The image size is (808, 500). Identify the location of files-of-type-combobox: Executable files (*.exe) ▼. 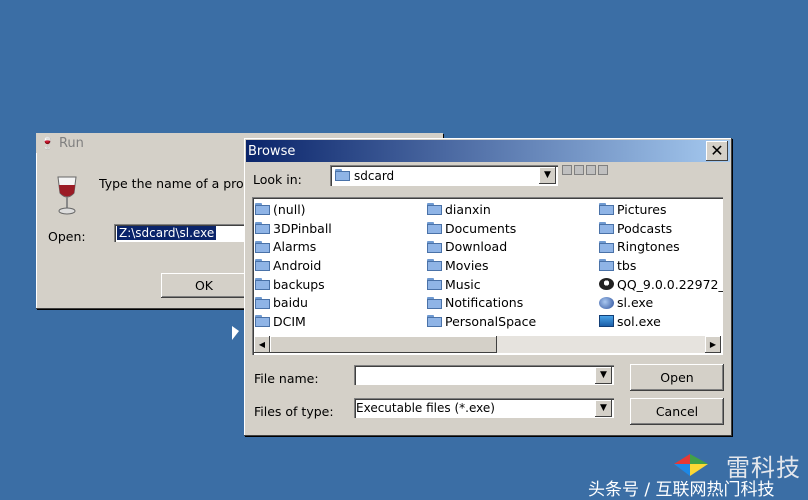
(484, 408).